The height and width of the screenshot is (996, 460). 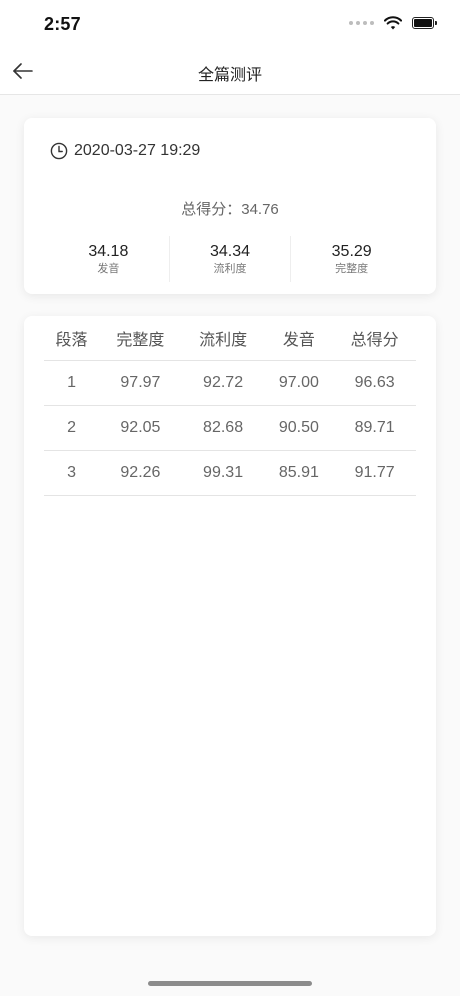 I want to click on nav-bar: 全篇测评, so click(x=230, y=71).